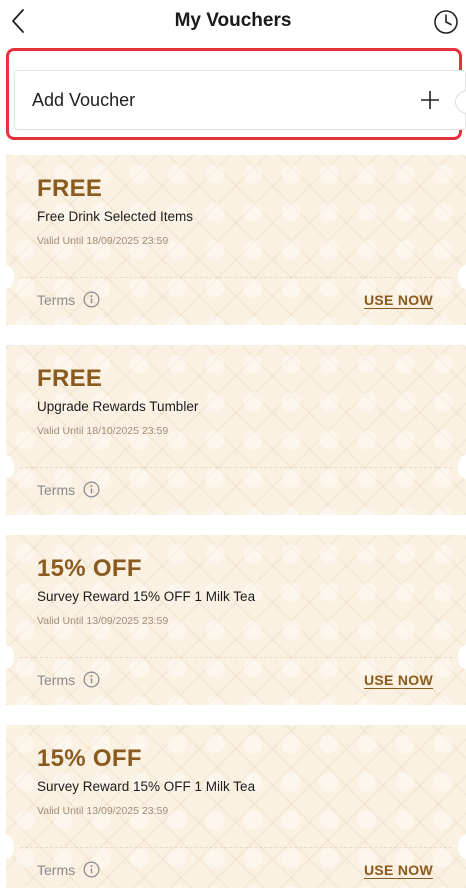  I want to click on clock-icon, so click(446, 22).